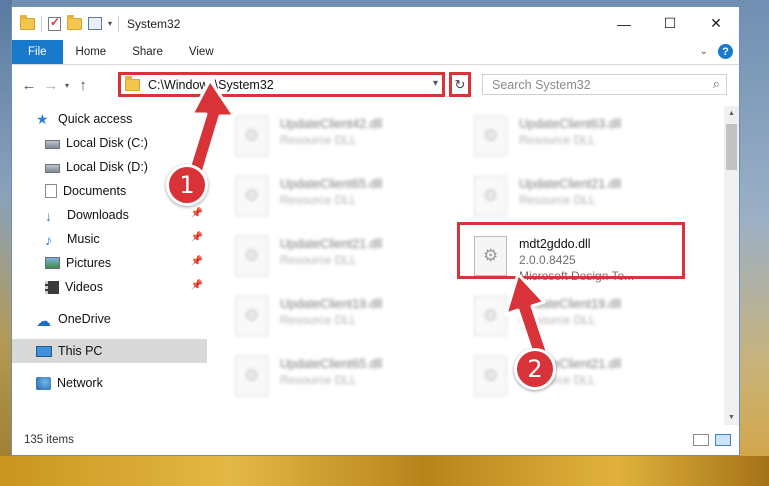  What do you see at coordinates (49, 440) in the screenshot?
I see `item-count: 135 items` at bounding box center [49, 440].